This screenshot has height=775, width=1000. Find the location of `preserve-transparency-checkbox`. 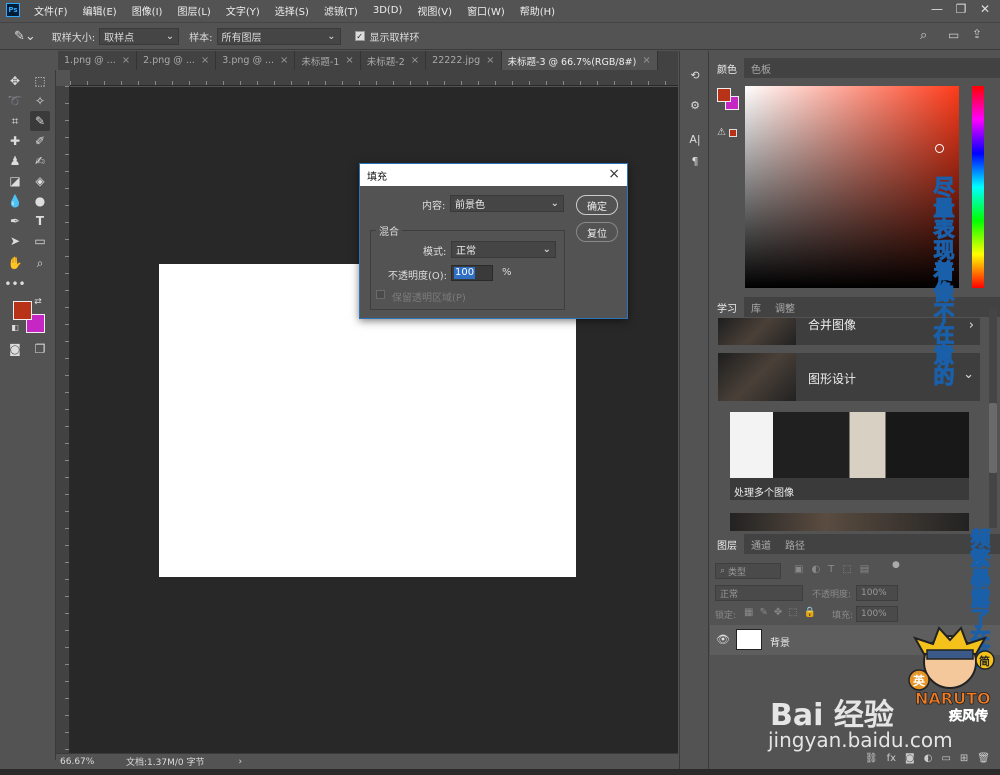

preserve-transparency-checkbox is located at coordinates (380, 294).